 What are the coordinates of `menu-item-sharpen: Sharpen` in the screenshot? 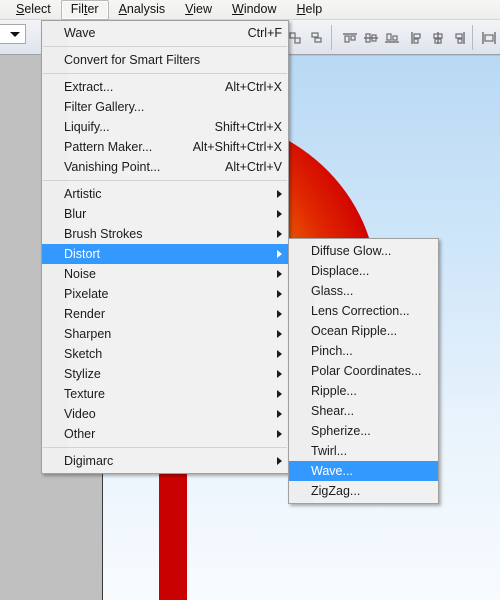 It's located at (165, 334).